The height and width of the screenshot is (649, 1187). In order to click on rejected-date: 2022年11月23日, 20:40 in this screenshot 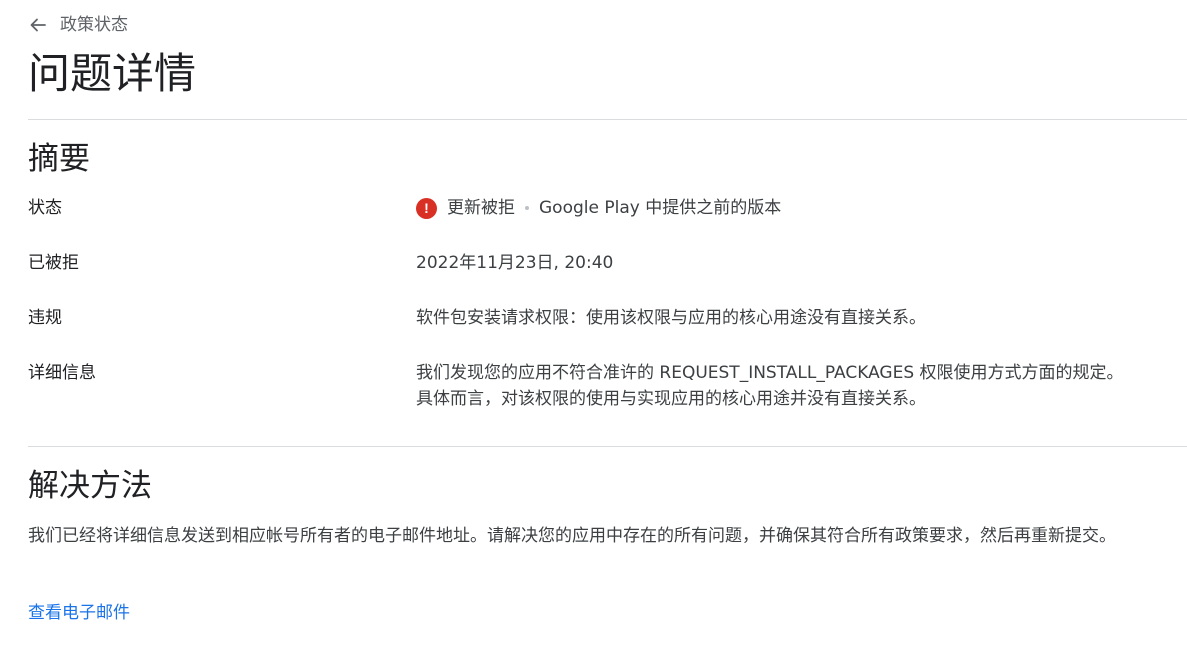, I will do `click(515, 263)`.